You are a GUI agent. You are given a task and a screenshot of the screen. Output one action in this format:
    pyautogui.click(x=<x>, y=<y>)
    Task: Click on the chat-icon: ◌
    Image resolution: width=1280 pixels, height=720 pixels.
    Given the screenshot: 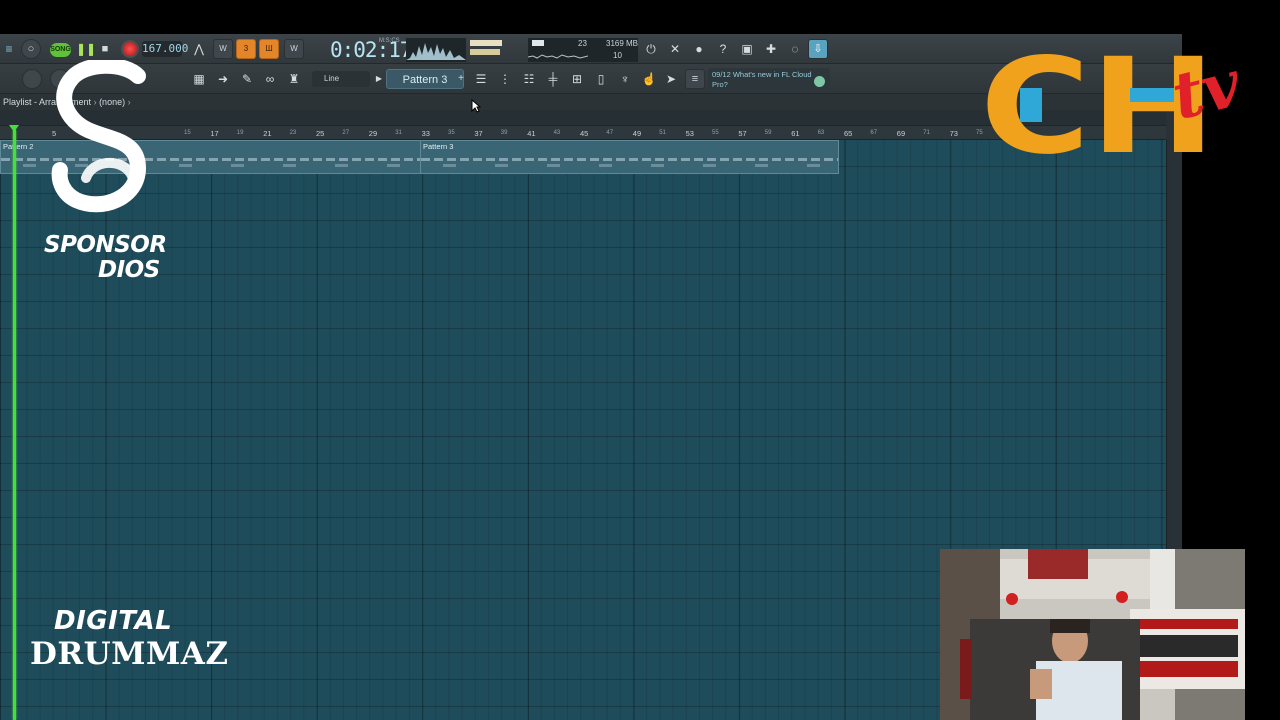 What is the action you would take?
    pyautogui.click(x=795, y=49)
    